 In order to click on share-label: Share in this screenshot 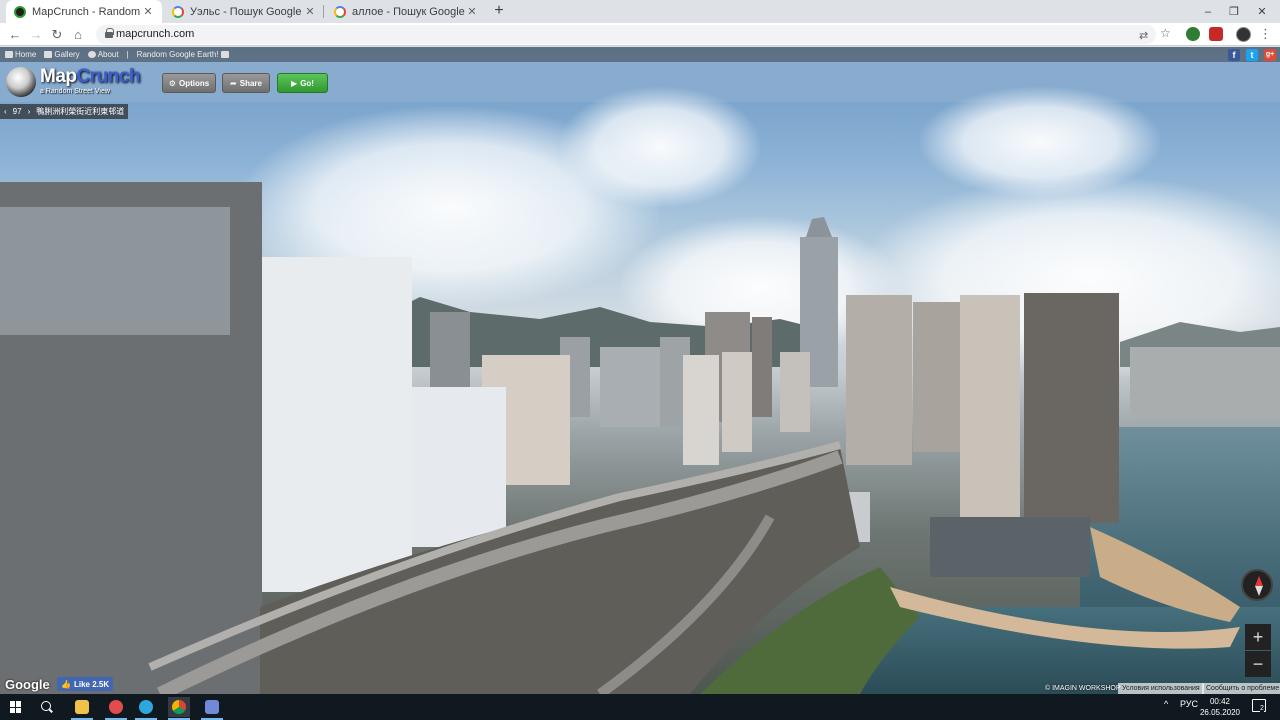, I will do `click(250, 83)`.